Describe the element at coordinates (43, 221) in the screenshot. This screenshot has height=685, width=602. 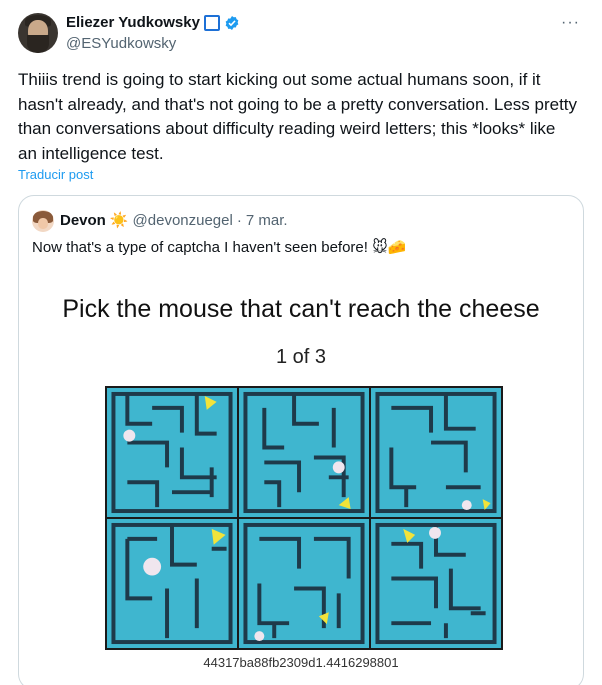
I see `quoted-avatar` at that location.